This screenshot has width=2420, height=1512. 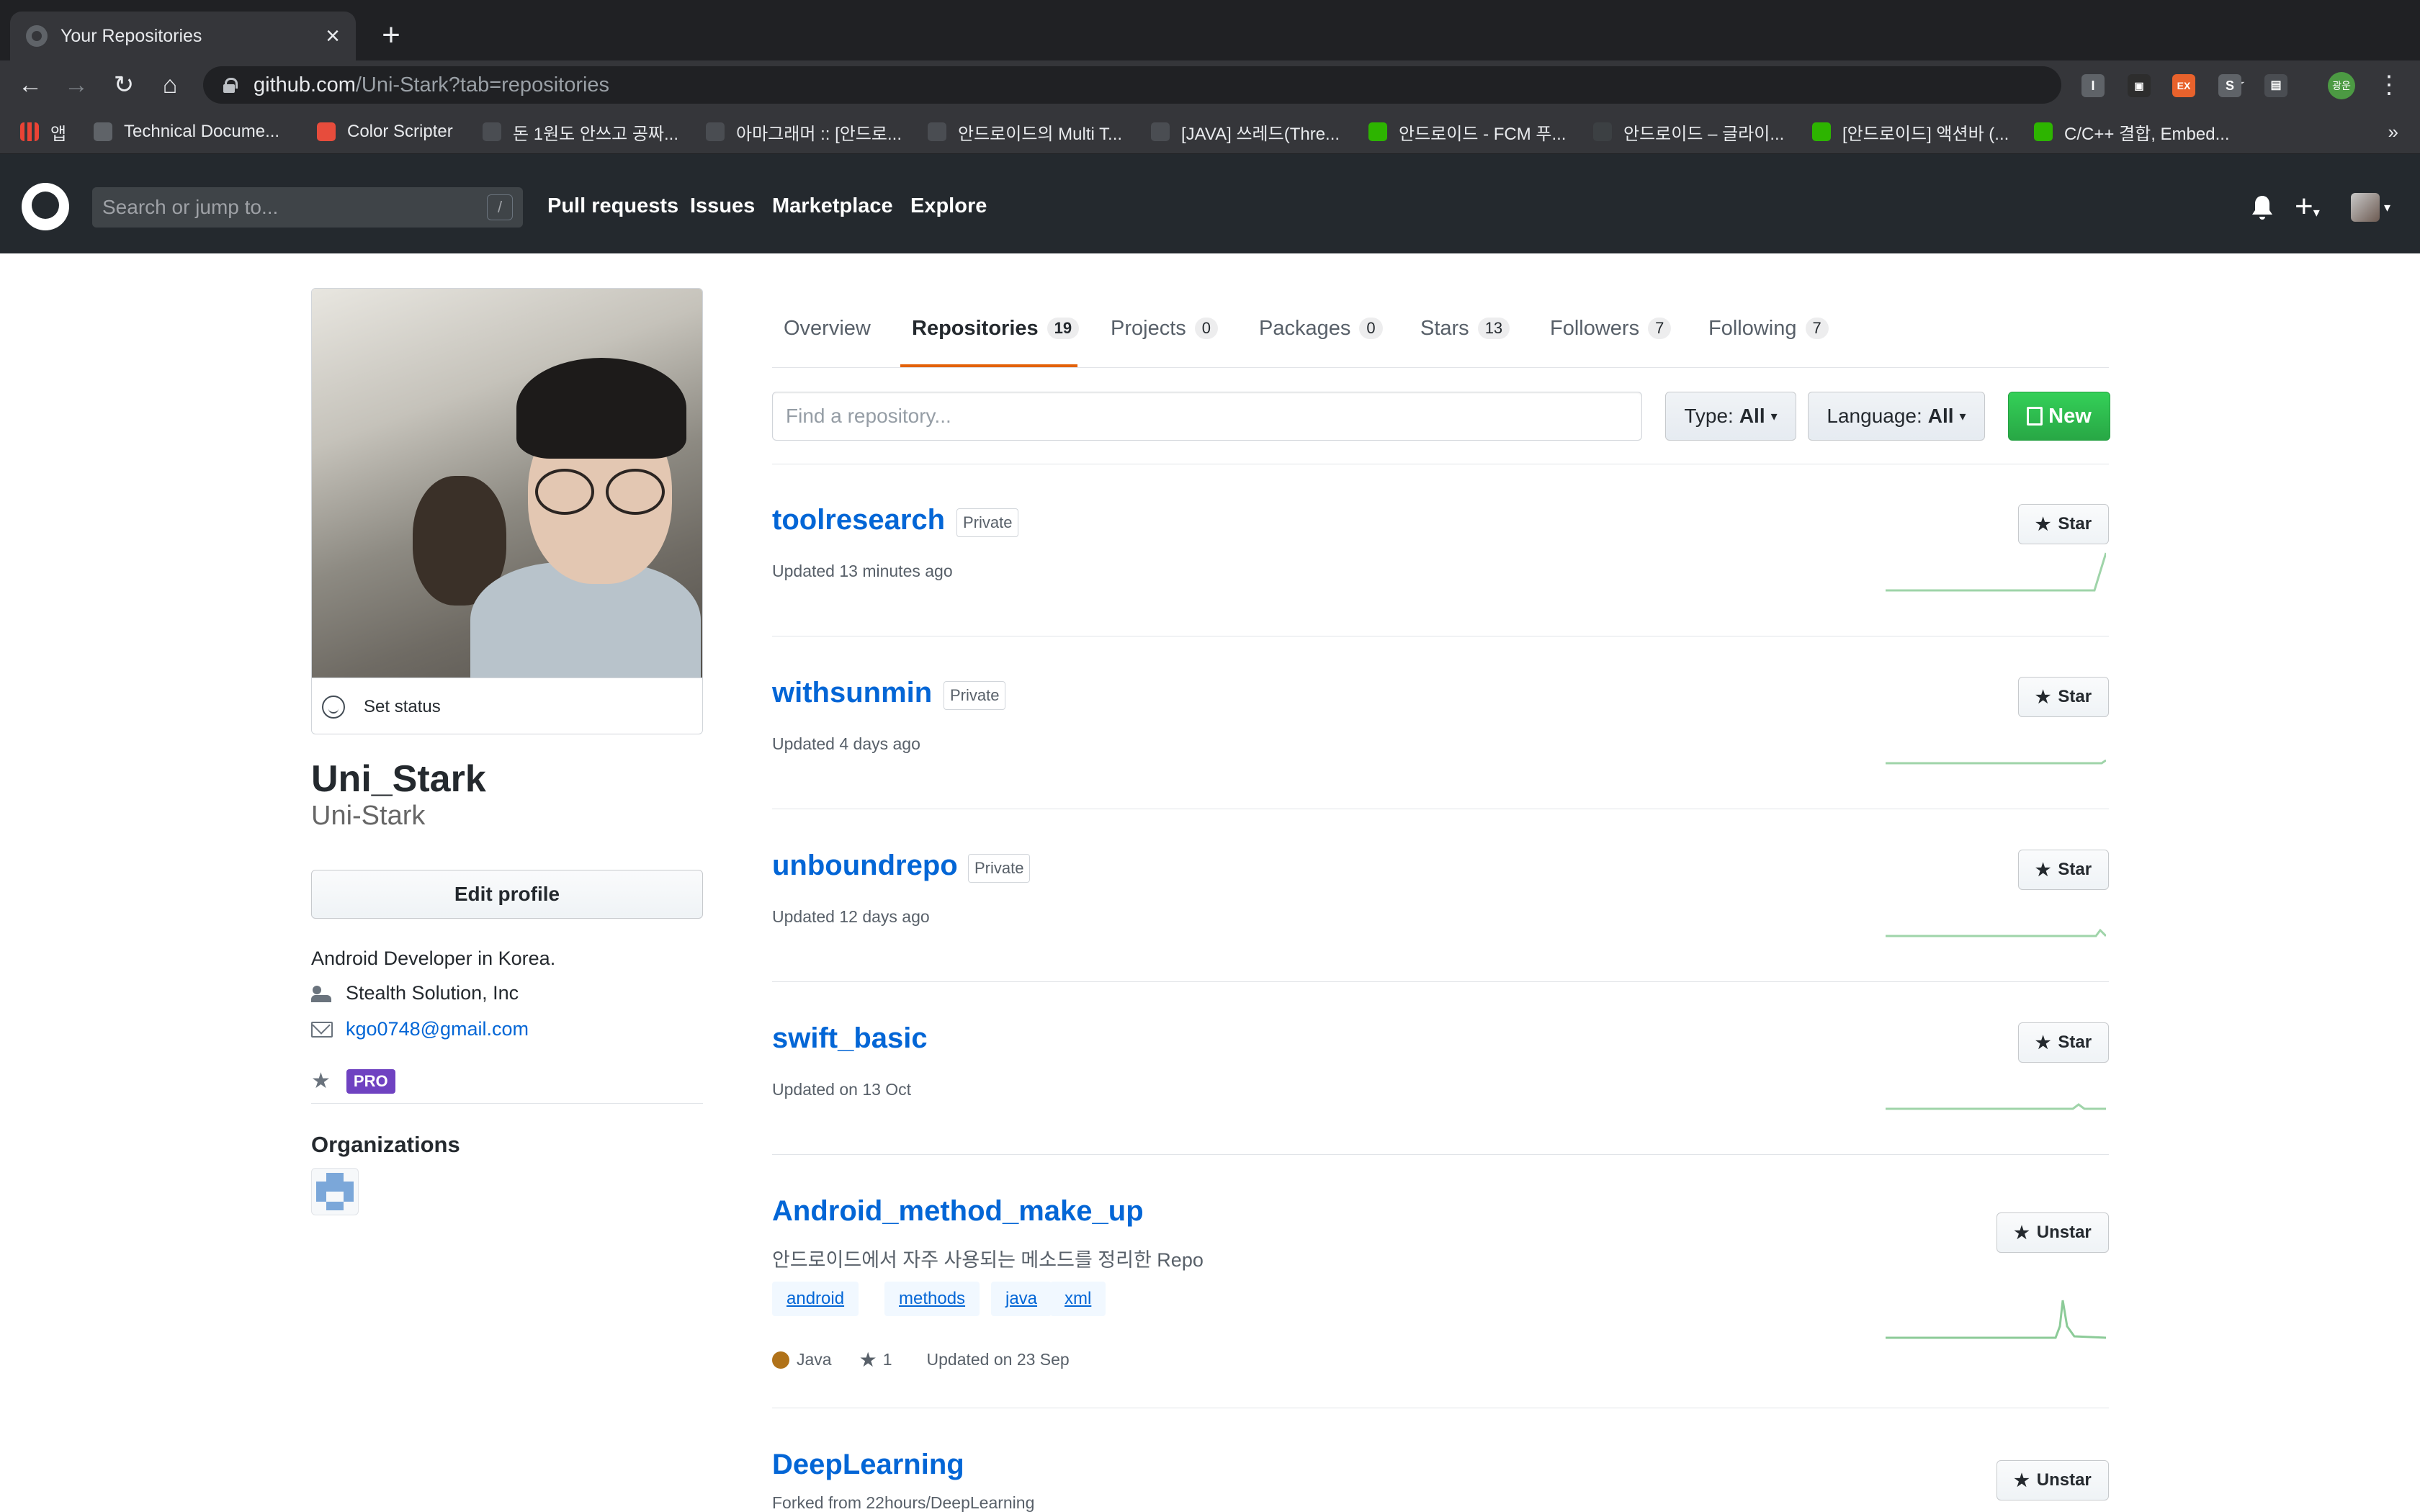 I want to click on new-tab-icon: +, so click(x=391, y=35).